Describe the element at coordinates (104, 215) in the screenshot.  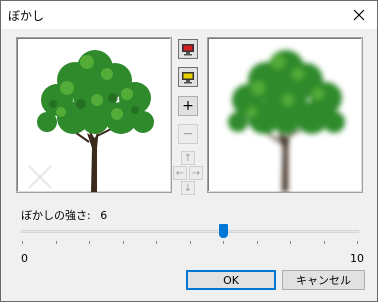
I see `blur-strength-value: 6` at that location.